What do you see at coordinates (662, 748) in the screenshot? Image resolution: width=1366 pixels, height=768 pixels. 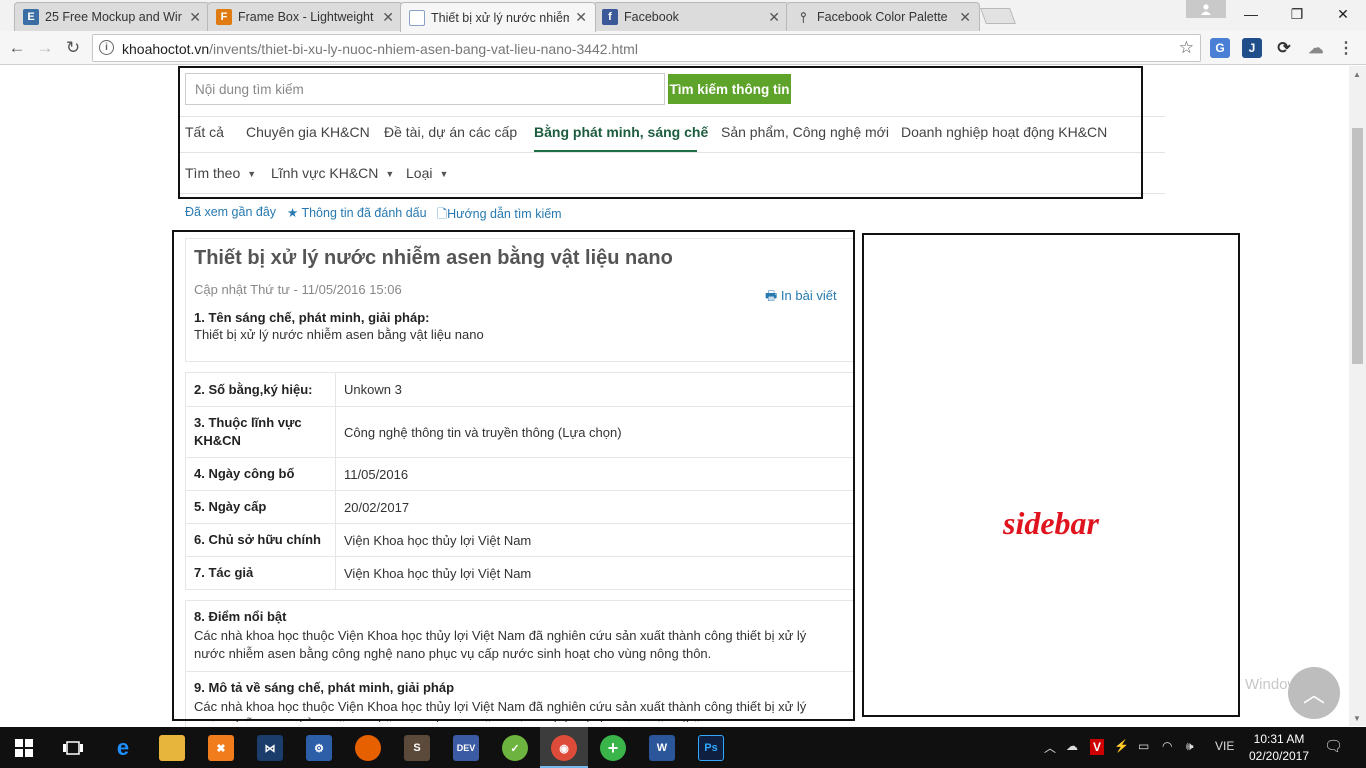 I see `word-icon: W` at bounding box center [662, 748].